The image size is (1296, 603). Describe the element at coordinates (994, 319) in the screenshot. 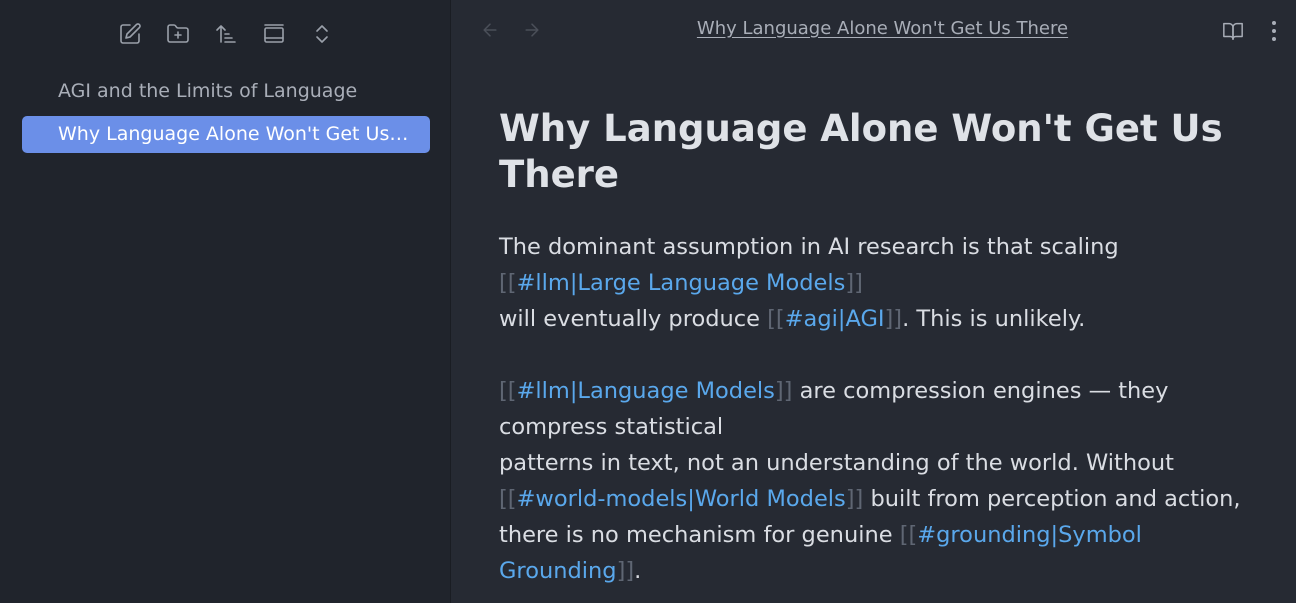

I see `text-run: . This is unlikely.` at that location.